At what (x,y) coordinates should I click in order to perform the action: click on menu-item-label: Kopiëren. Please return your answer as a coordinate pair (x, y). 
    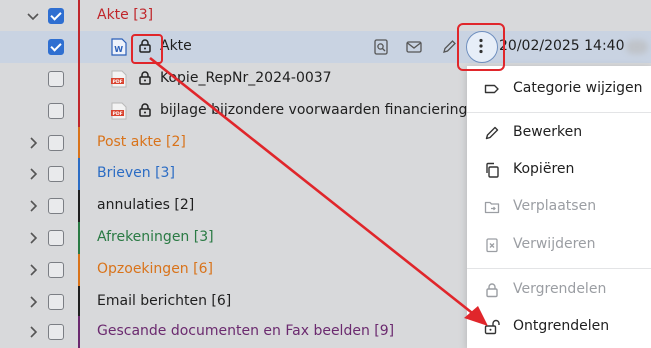
    Looking at the image, I should click on (544, 169).